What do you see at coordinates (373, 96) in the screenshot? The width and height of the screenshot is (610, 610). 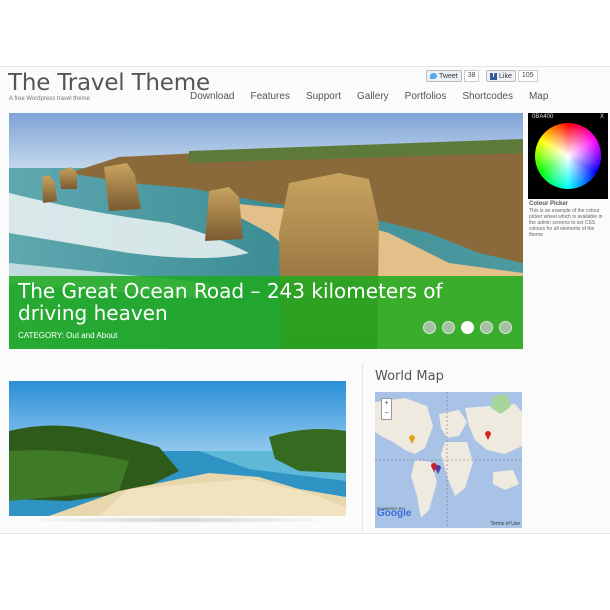 I see `nav-gallery: Gallery` at bounding box center [373, 96].